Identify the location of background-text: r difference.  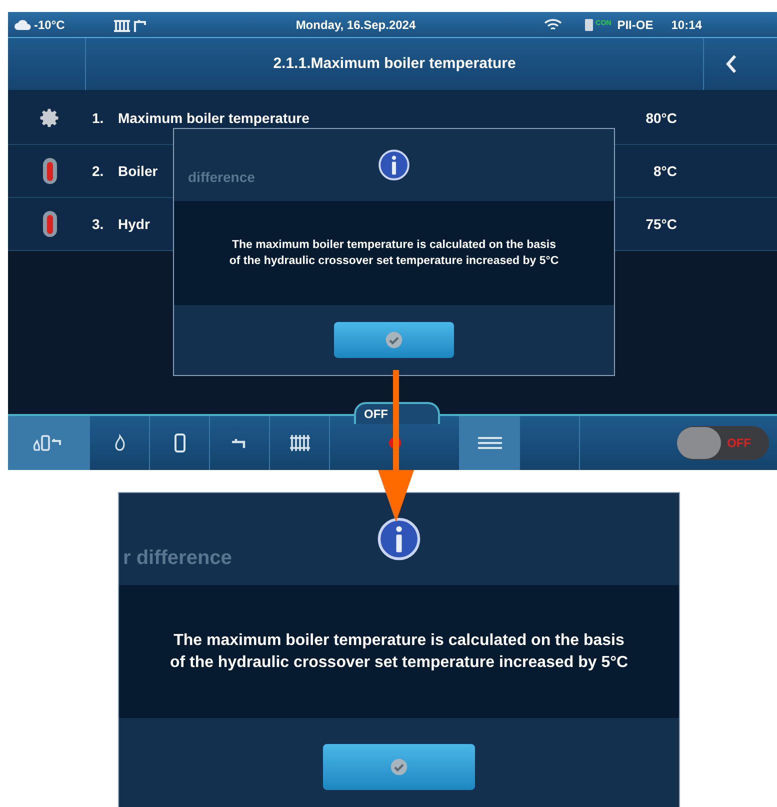
(177, 558).